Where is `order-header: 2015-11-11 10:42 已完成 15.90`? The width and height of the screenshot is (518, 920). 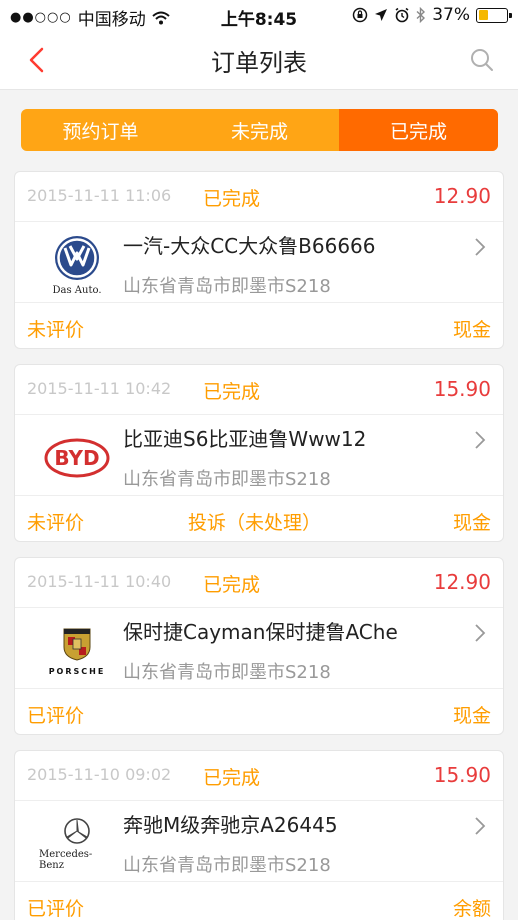
order-header: 2015-11-11 10:42 已完成 15.90 is located at coordinates (259, 390).